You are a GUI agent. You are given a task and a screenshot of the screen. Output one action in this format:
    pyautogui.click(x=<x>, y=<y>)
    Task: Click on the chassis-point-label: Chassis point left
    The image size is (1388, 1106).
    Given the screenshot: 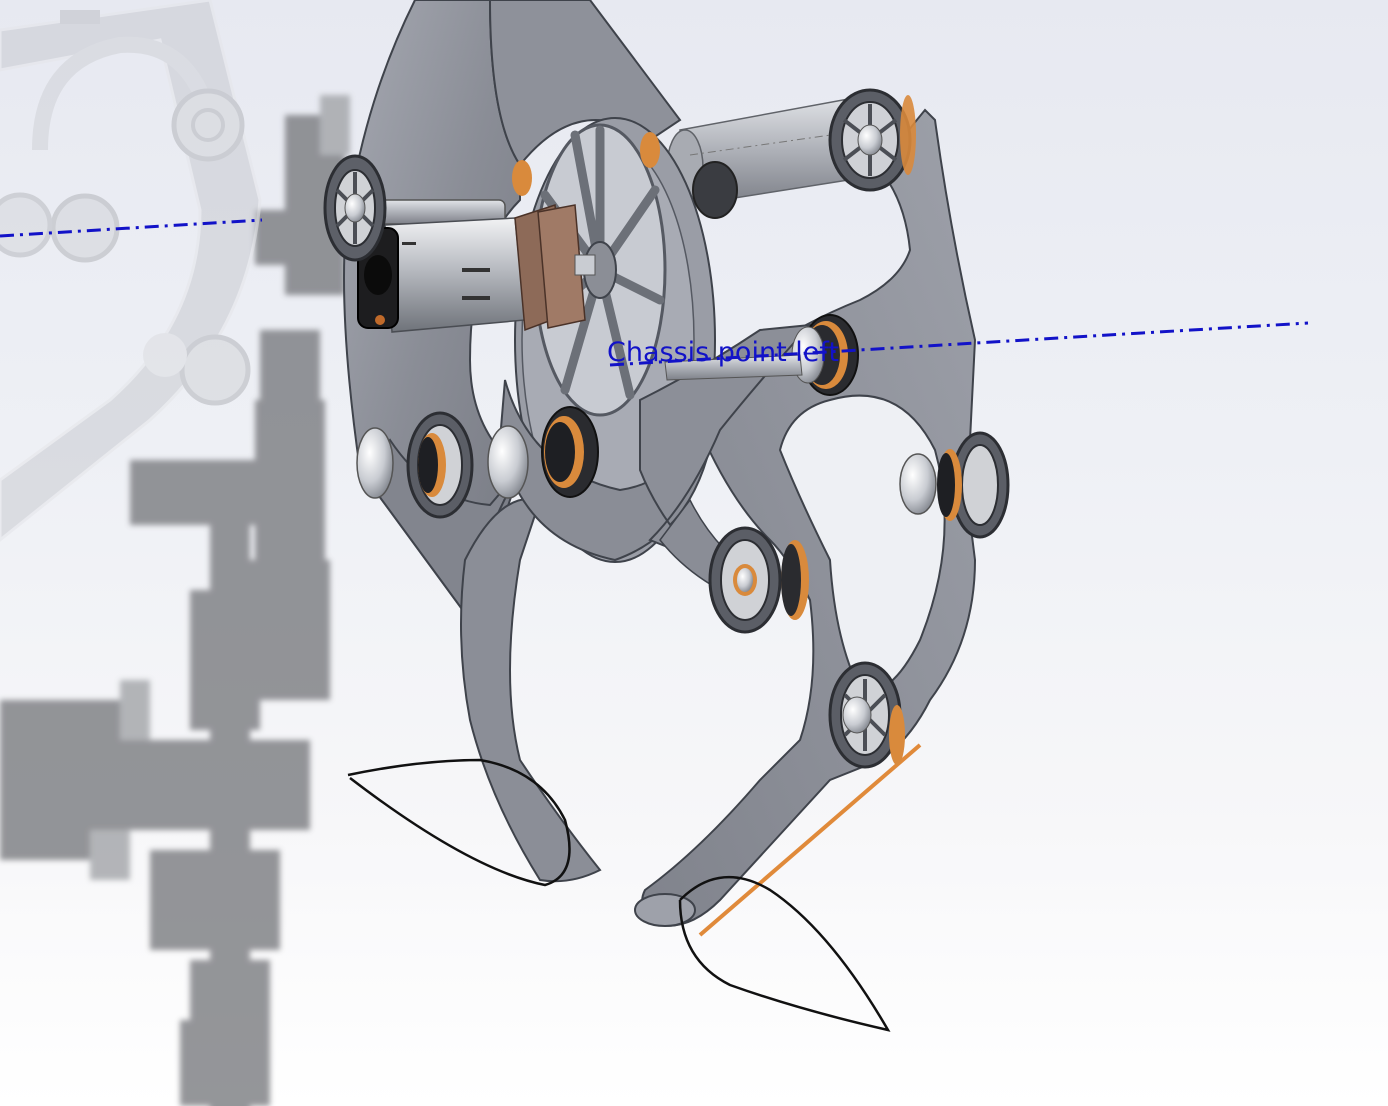 What is the action you would take?
    pyautogui.click(x=723, y=352)
    